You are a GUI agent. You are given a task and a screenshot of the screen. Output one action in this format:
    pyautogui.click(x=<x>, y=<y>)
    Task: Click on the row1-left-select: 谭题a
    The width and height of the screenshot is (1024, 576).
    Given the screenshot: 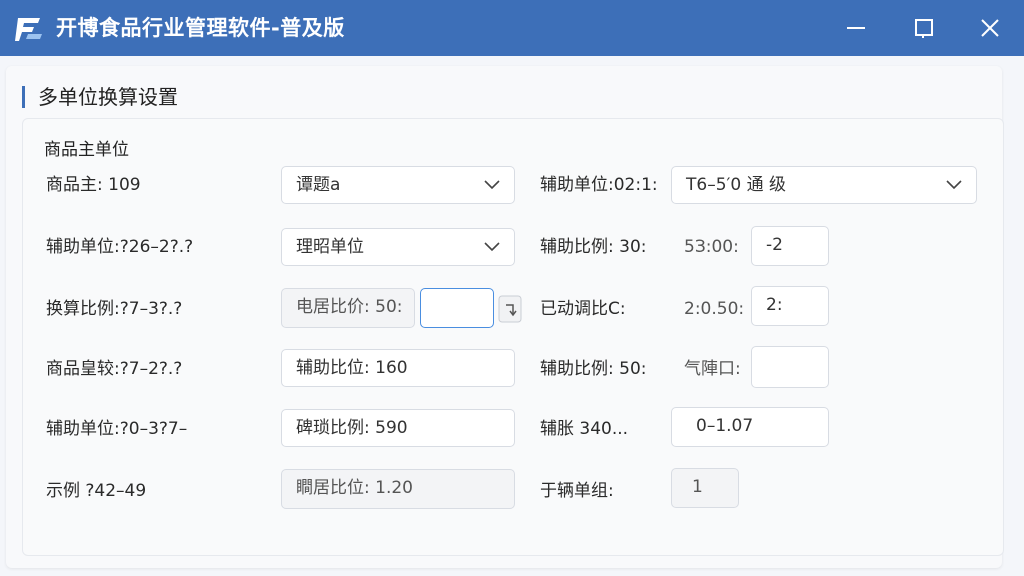 What is the action you would take?
    pyautogui.click(x=398, y=185)
    